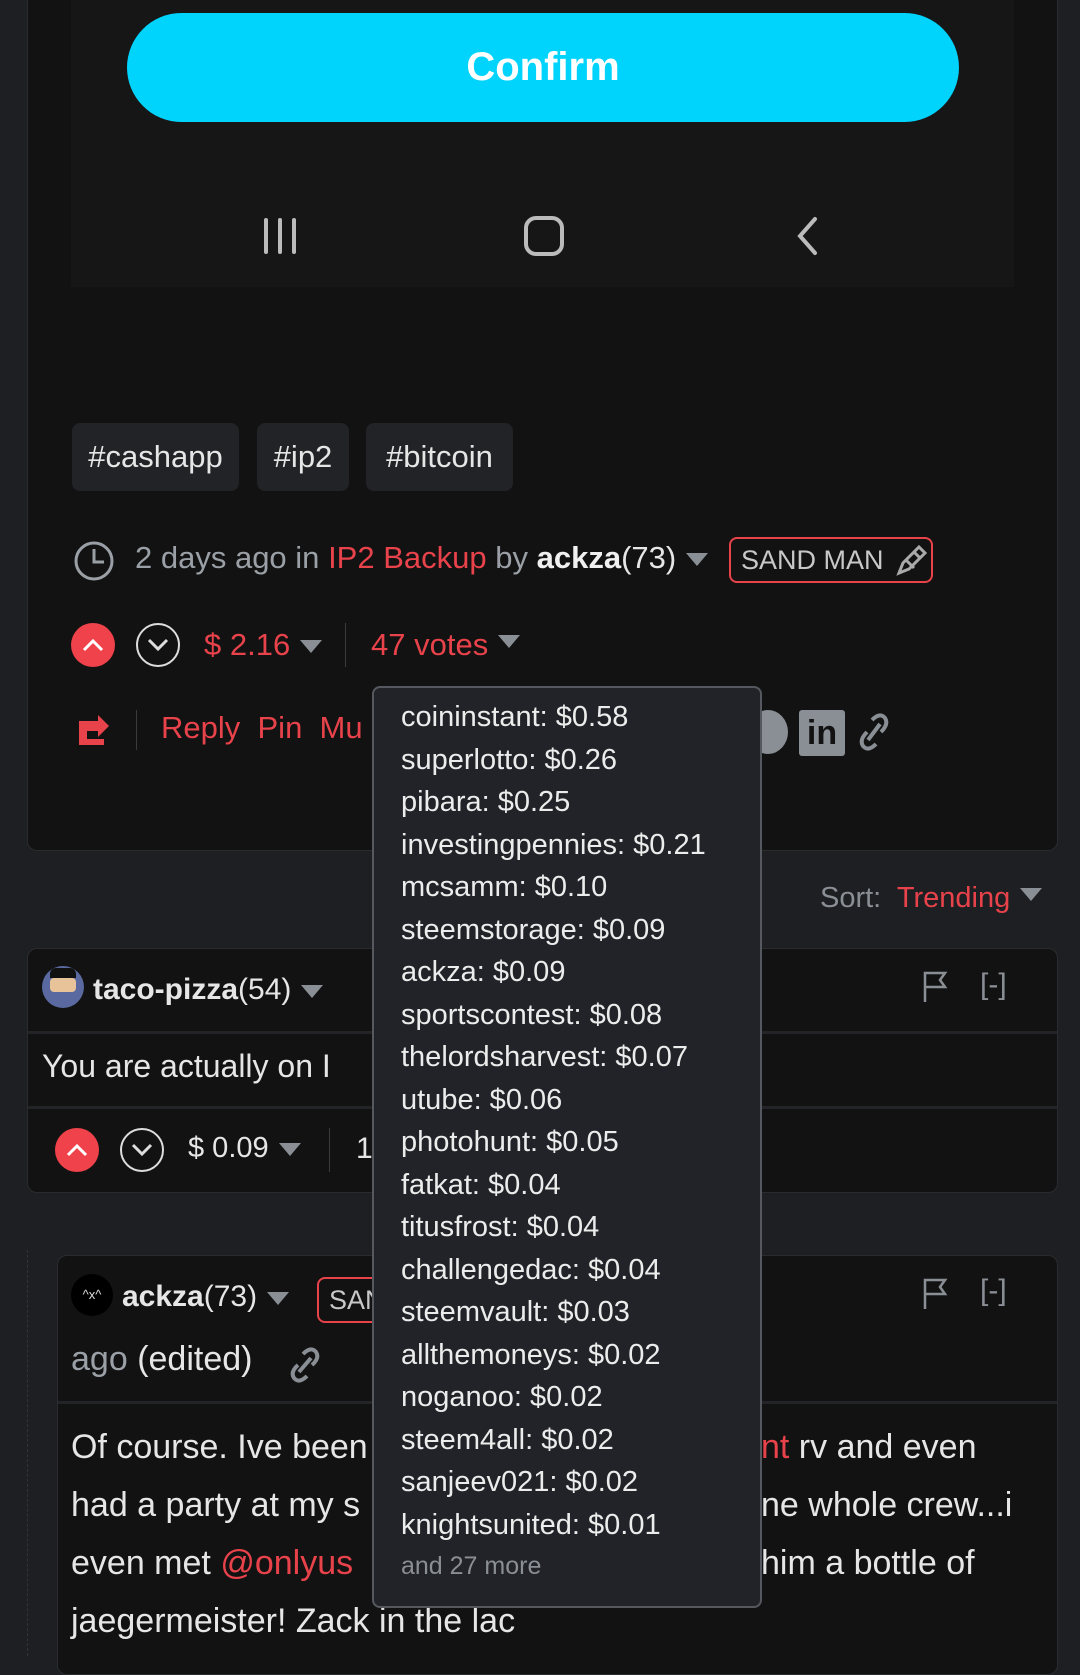  I want to click on reply-author-rep: (73), so click(230, 1296).